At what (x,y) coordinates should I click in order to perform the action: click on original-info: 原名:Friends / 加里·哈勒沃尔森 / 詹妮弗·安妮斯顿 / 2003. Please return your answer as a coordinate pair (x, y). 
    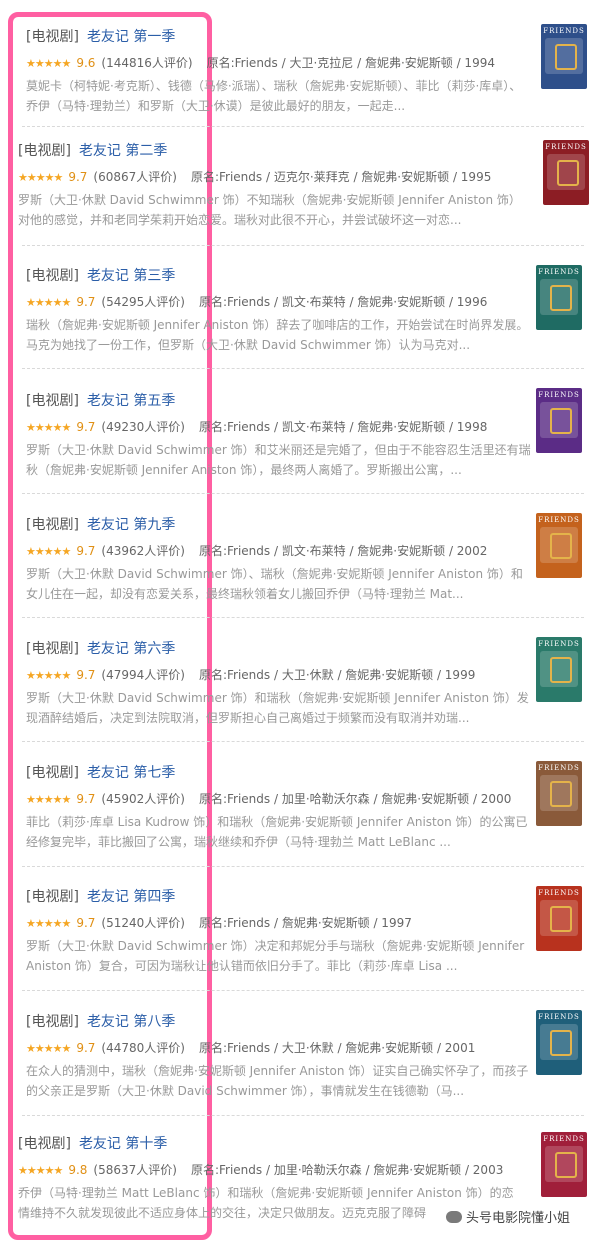
    Looking at the image, I should click on (347, 1170).